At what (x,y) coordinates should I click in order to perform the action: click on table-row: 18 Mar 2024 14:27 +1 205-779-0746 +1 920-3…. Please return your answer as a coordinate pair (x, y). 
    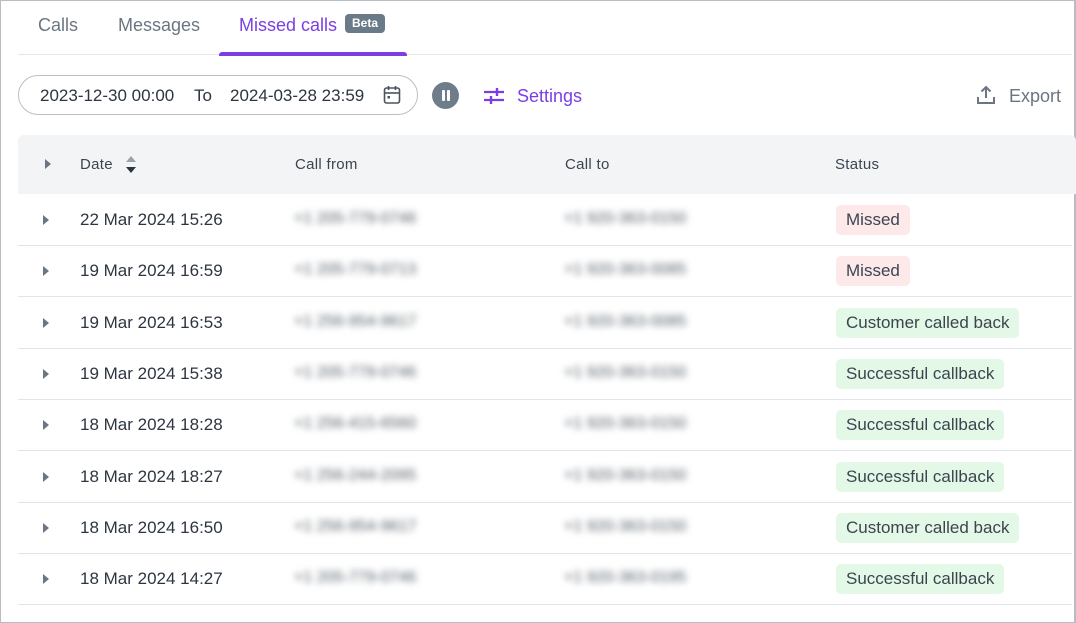
    Looking at the image, I should click on (545, 579).